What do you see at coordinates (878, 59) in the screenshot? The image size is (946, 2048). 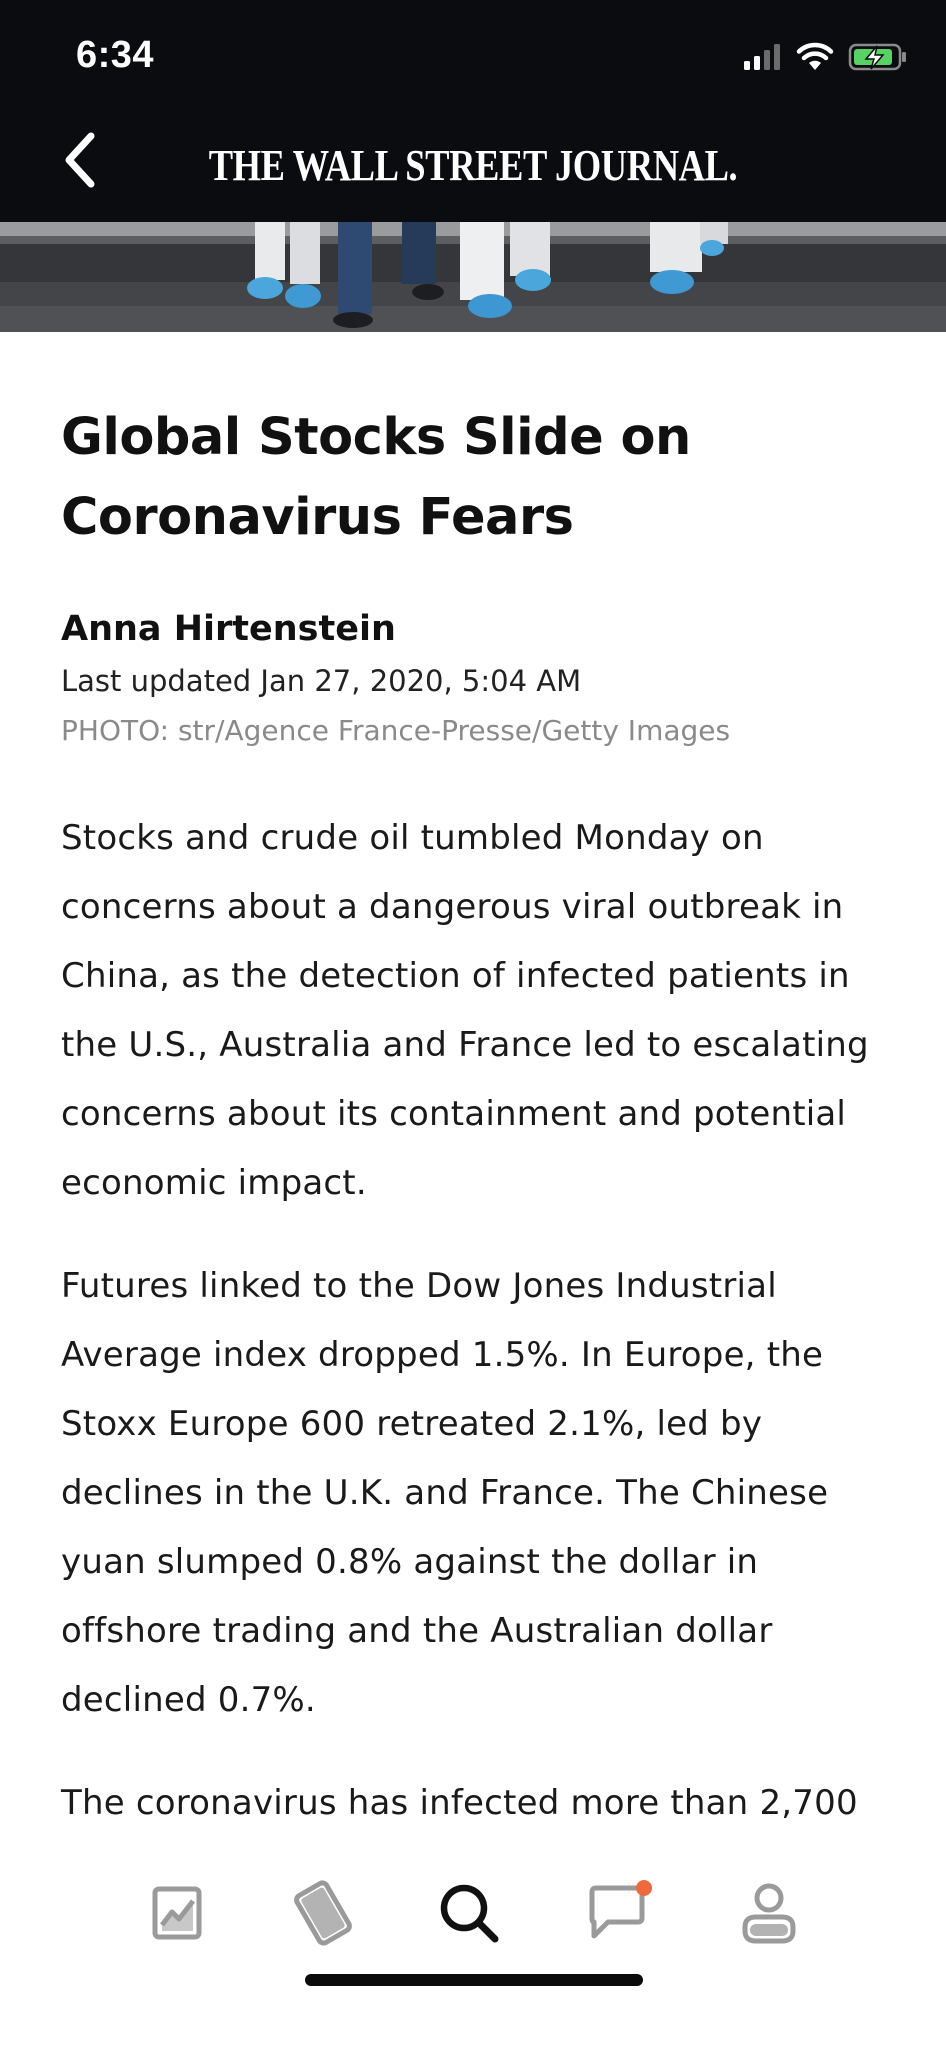 I see `battery-charging-icon` at bounding box center [878, 59].